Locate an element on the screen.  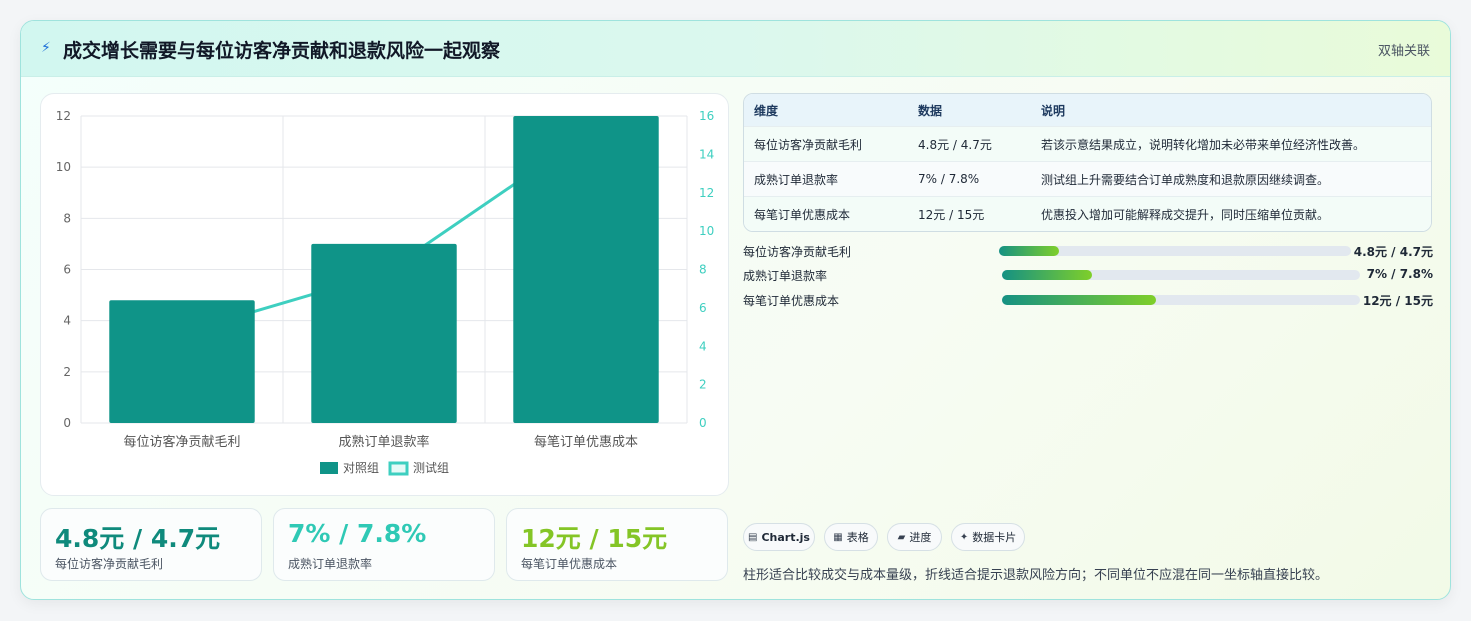
legend-label: 对照组 is located at coordinates (361, 468).